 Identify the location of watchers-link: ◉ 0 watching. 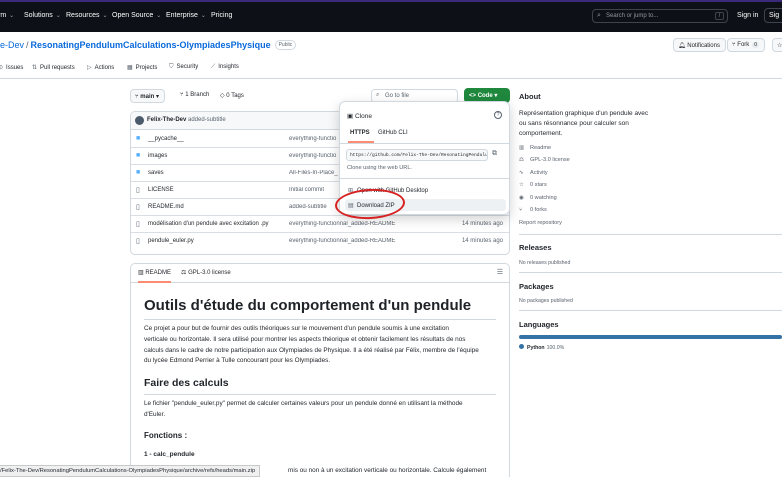
(538, 198).